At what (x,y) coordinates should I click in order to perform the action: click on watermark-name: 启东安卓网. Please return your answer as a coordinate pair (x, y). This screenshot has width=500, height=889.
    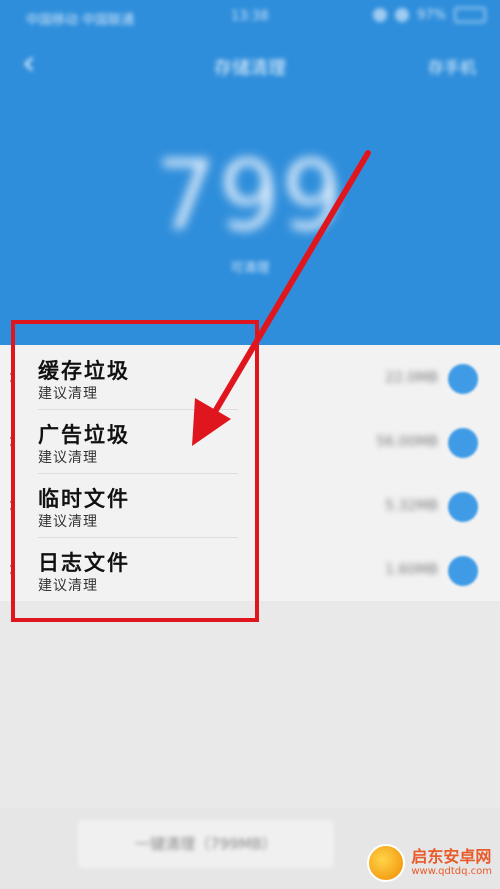
    Looking at the image, I should click on (451, 856).